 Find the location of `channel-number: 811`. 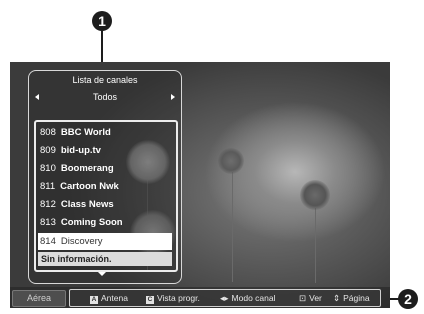

channel-number: 811 is located at coordinates (48, 186).